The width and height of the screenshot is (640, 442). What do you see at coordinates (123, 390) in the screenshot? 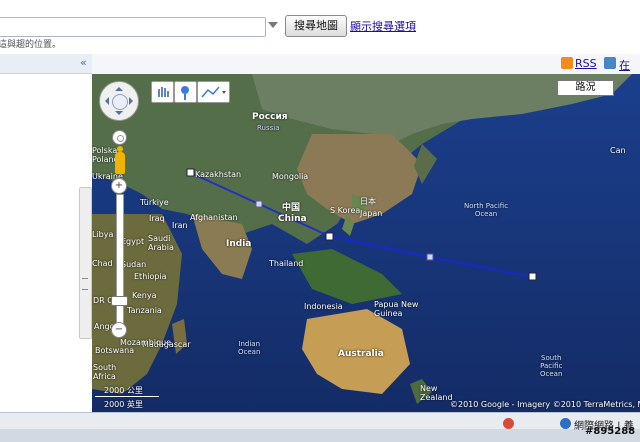
I see `scale-metric: 2000 公里` at bounding box center [123, 390].